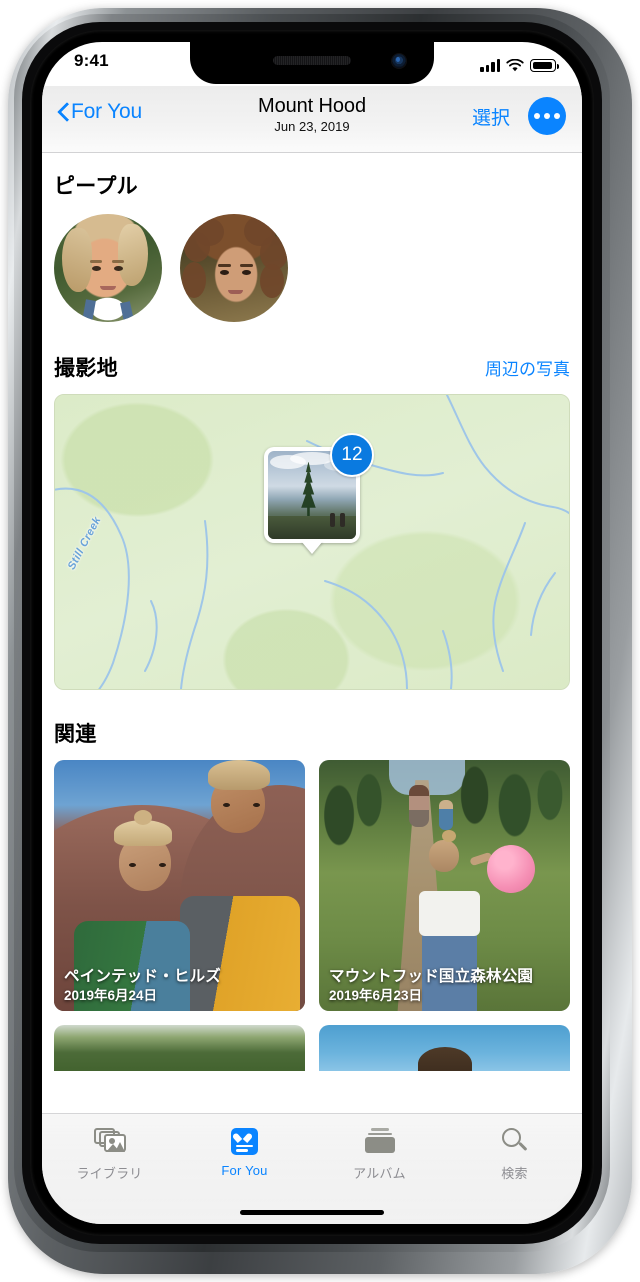 Image resolution: width=640 pixels, height=1282 pixels. Describe the element at coordinates (89, 310) in the screenshot. I see `overall-strap-left` at that location.